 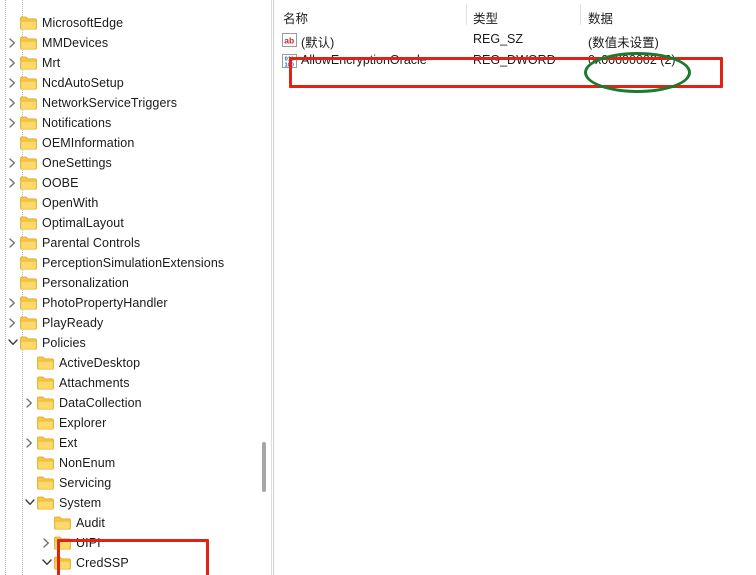 What do you see at coordinates (129, 183) in the screenshot?
I see `tree-node-oobe: OOBE` at bounding box center [129, 183].